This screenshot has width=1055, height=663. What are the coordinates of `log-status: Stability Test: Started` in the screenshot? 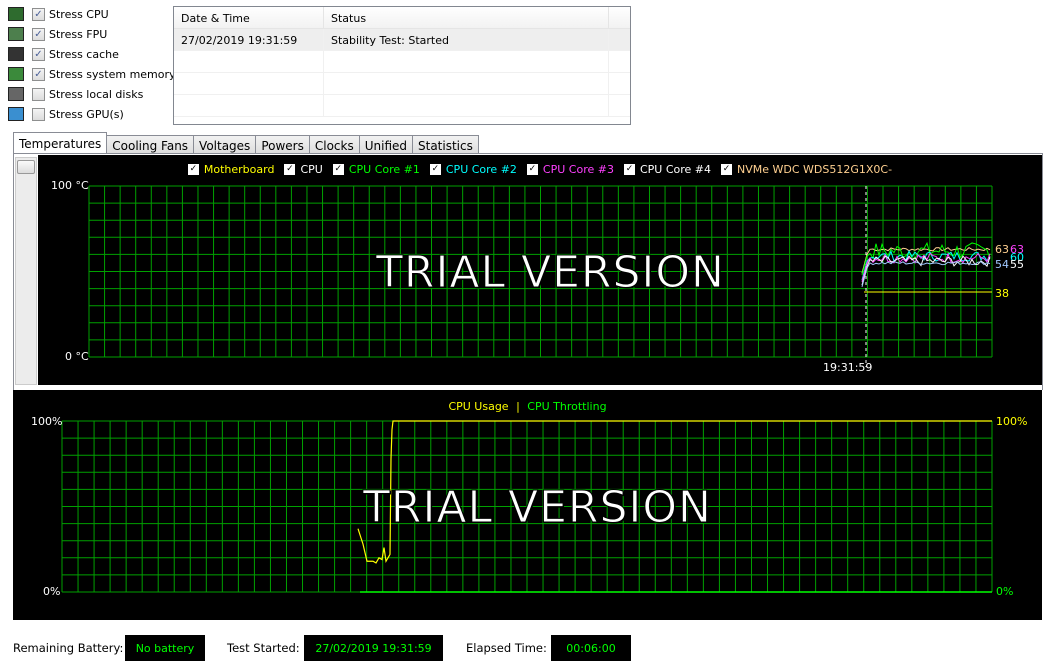 It's located at (466, 39).